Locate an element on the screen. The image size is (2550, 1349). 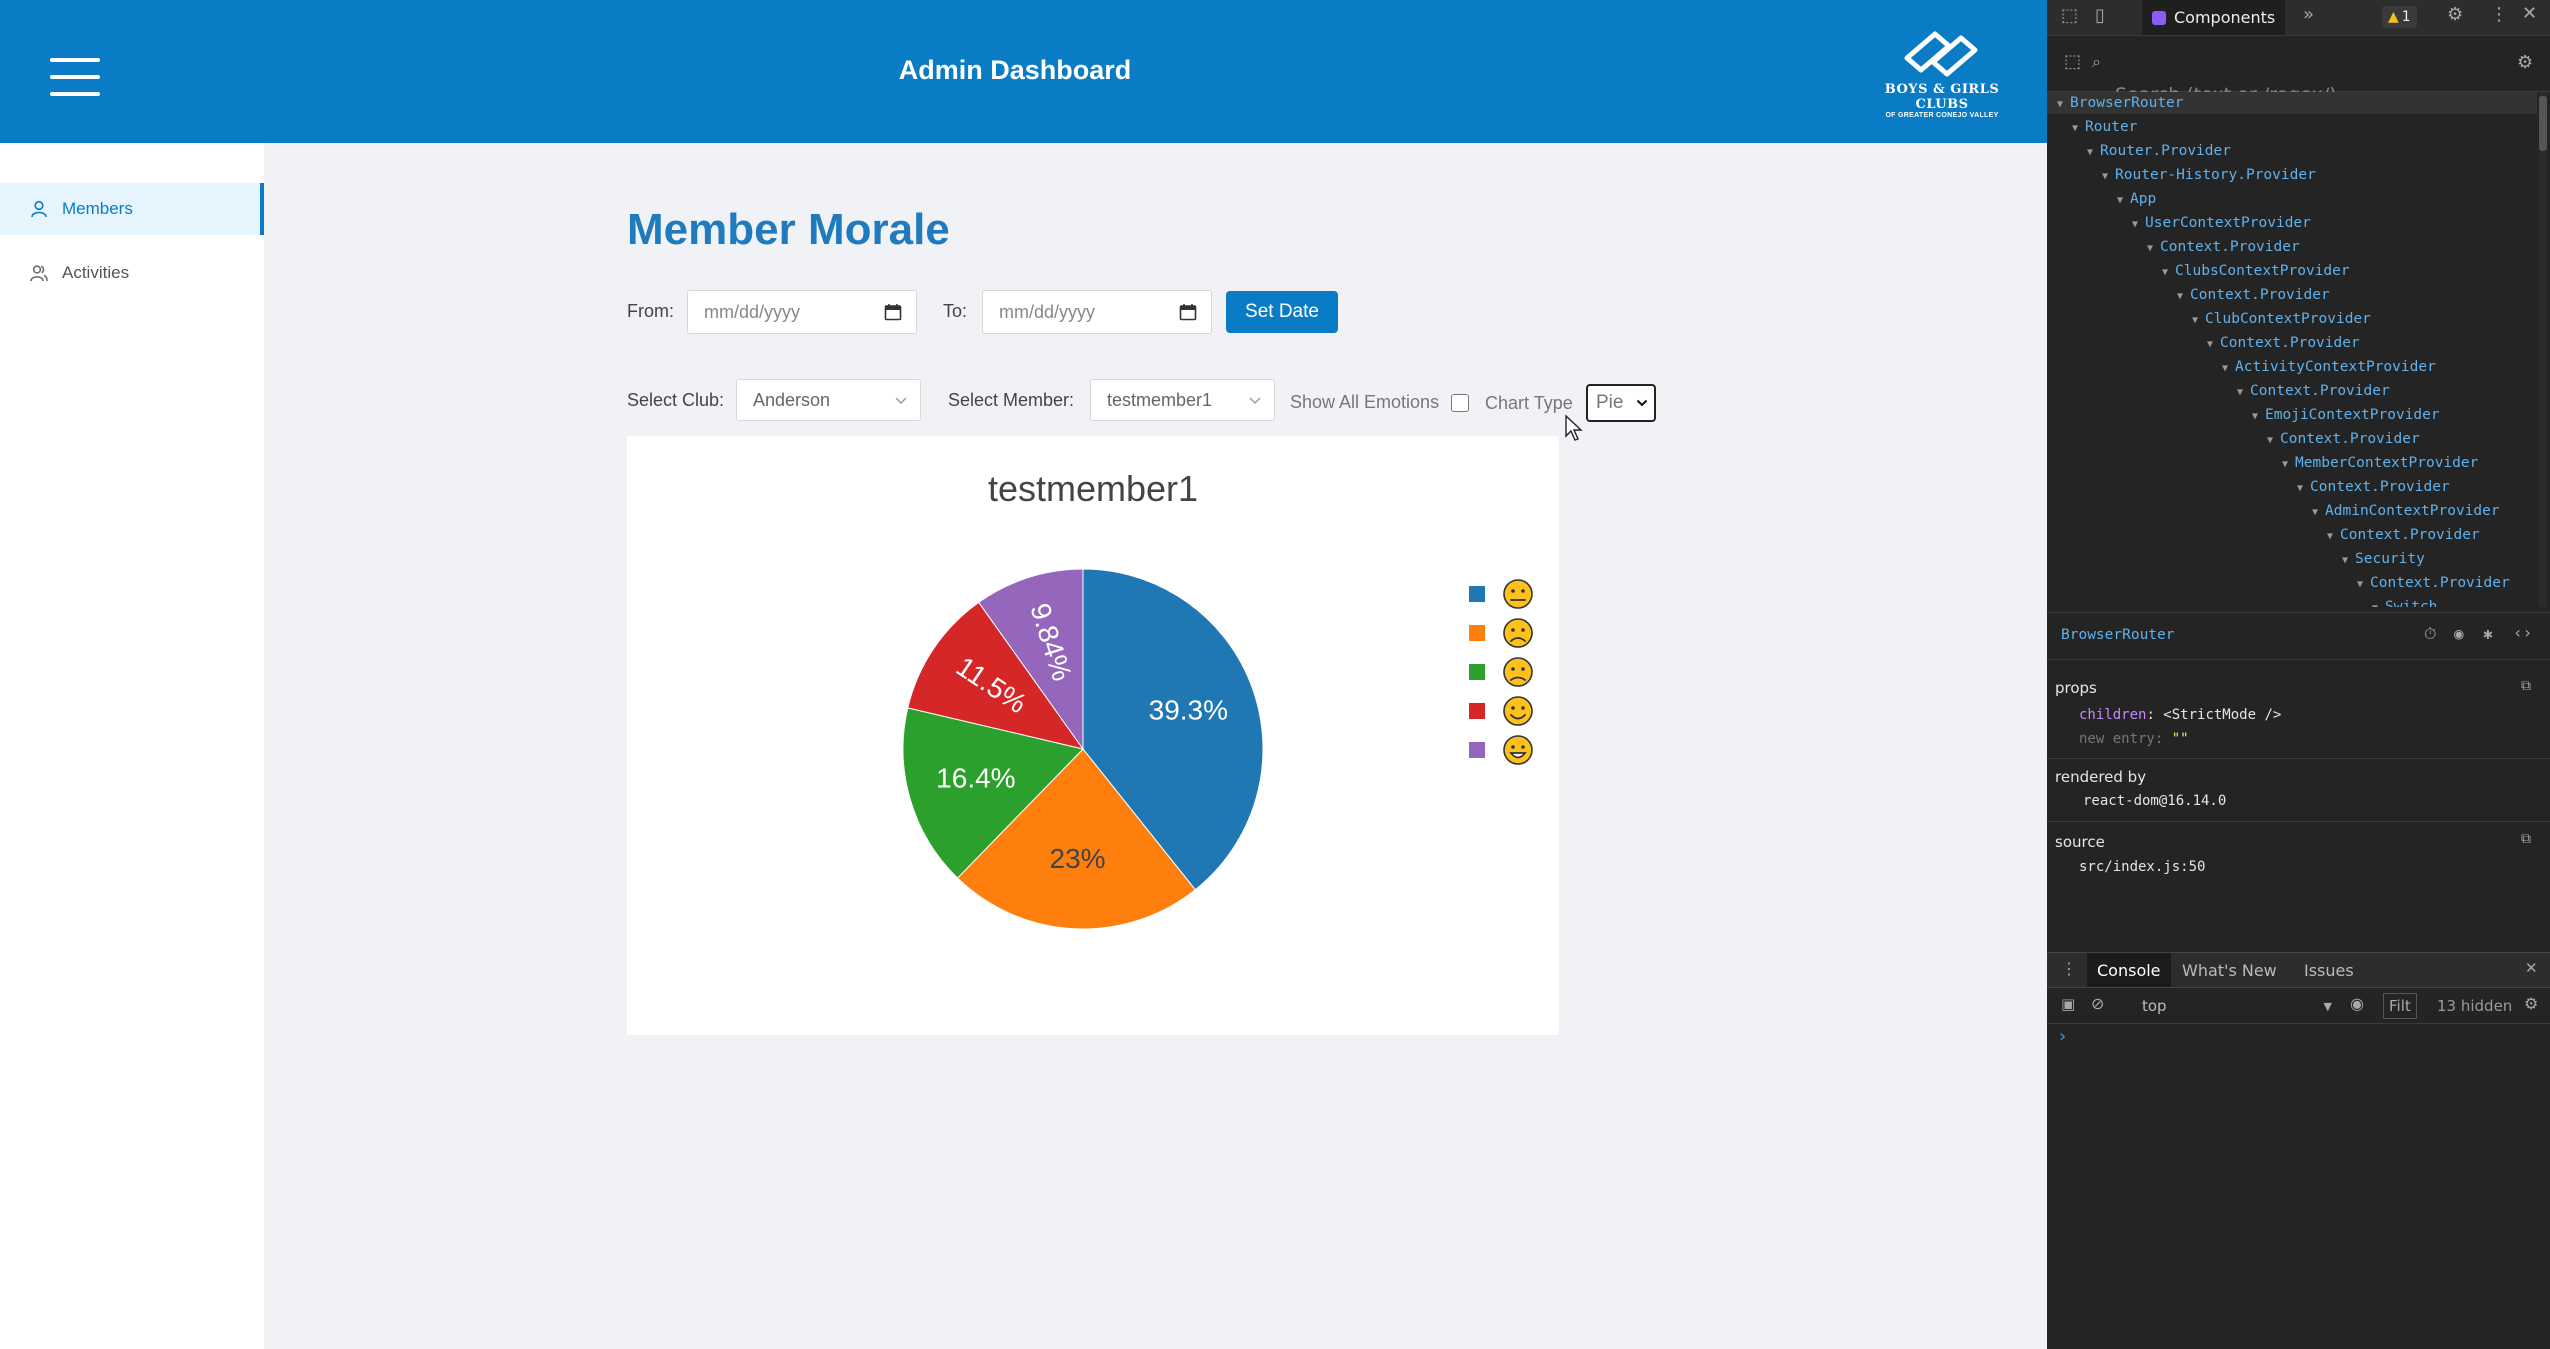
to-date-input: mm/dd/yyyy is located at coordinates (1097, 312).